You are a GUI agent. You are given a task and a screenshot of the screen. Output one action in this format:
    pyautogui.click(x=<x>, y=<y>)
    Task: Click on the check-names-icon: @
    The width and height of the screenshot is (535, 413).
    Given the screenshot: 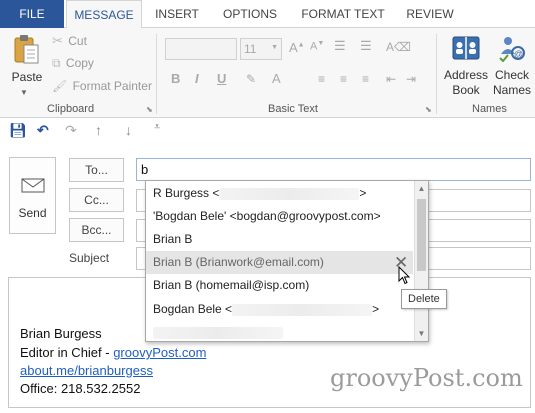 What is the action you would take?
    pyautogui.click(x=512, y=49)
    